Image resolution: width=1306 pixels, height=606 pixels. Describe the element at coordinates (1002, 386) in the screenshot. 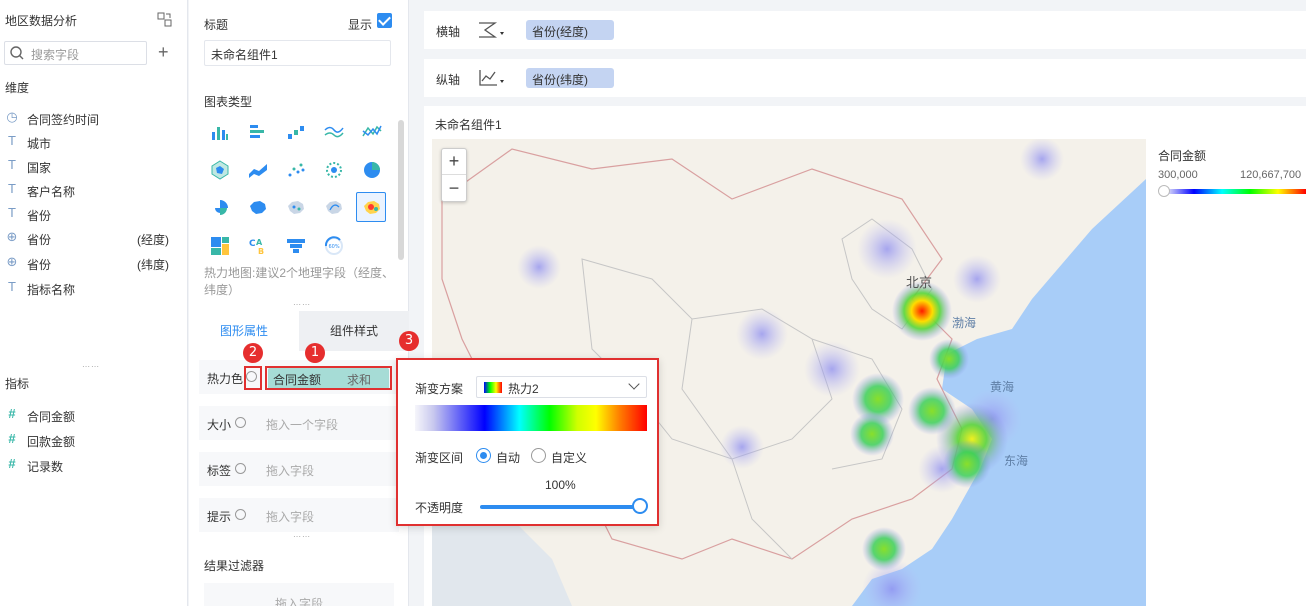

I see `map-label-huanghai: 黄海` at that location.